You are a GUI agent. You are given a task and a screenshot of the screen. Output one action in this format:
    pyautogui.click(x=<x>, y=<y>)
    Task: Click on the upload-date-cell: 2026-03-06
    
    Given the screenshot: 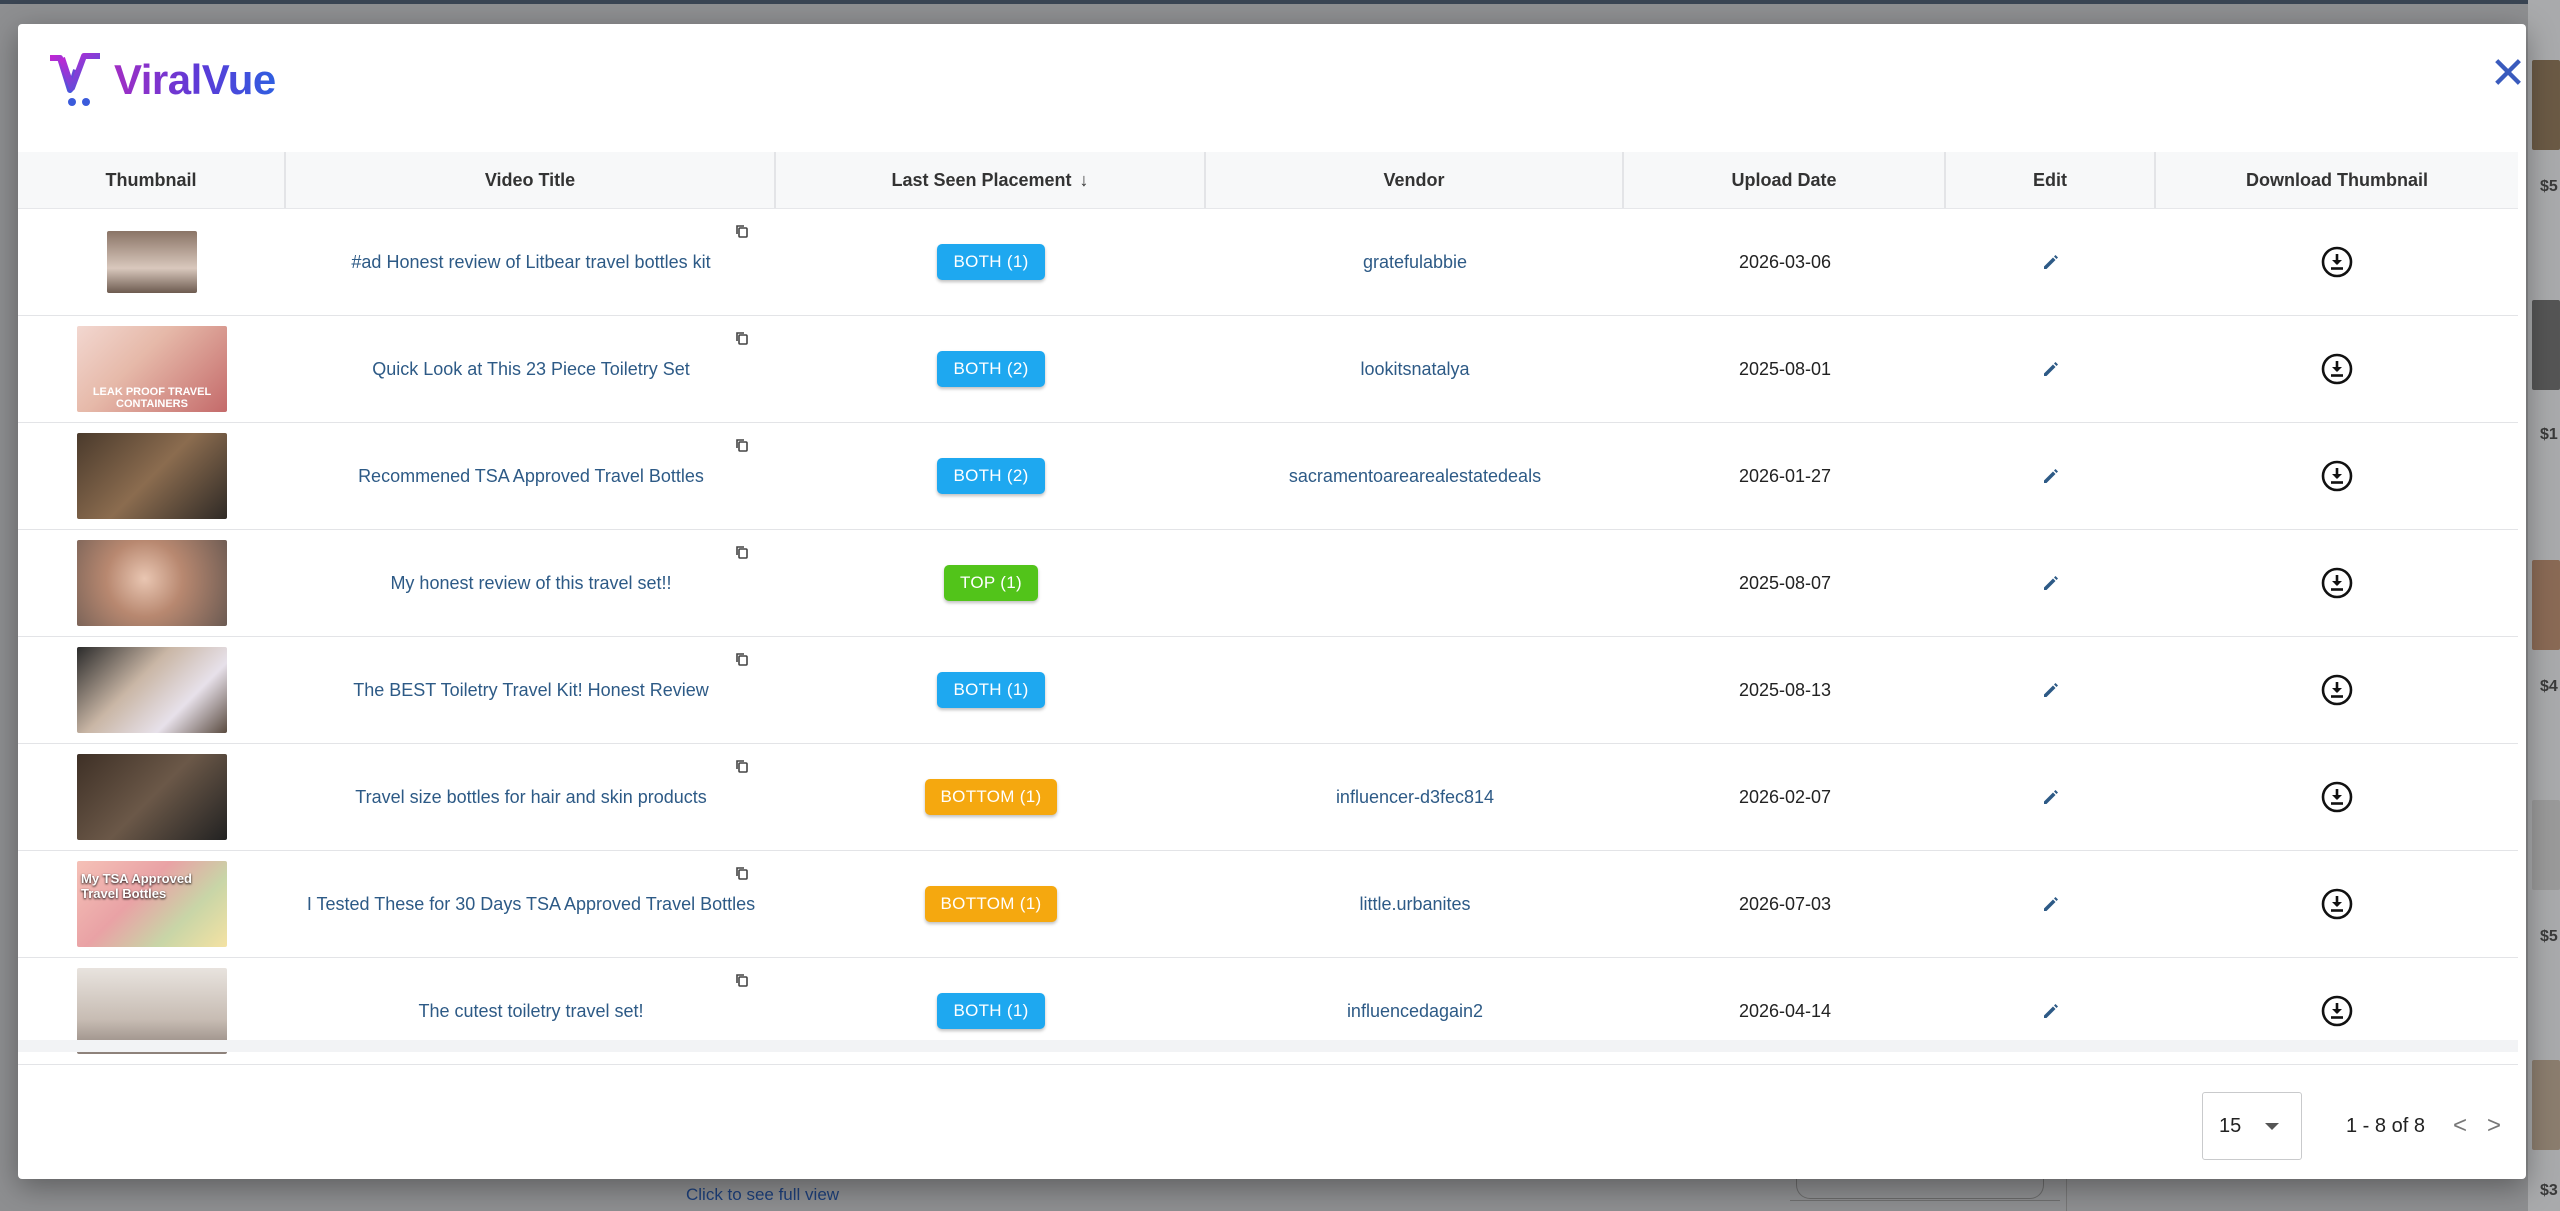 What is the action you would take?
    pyautogui.click(x=1785, y=262)
    